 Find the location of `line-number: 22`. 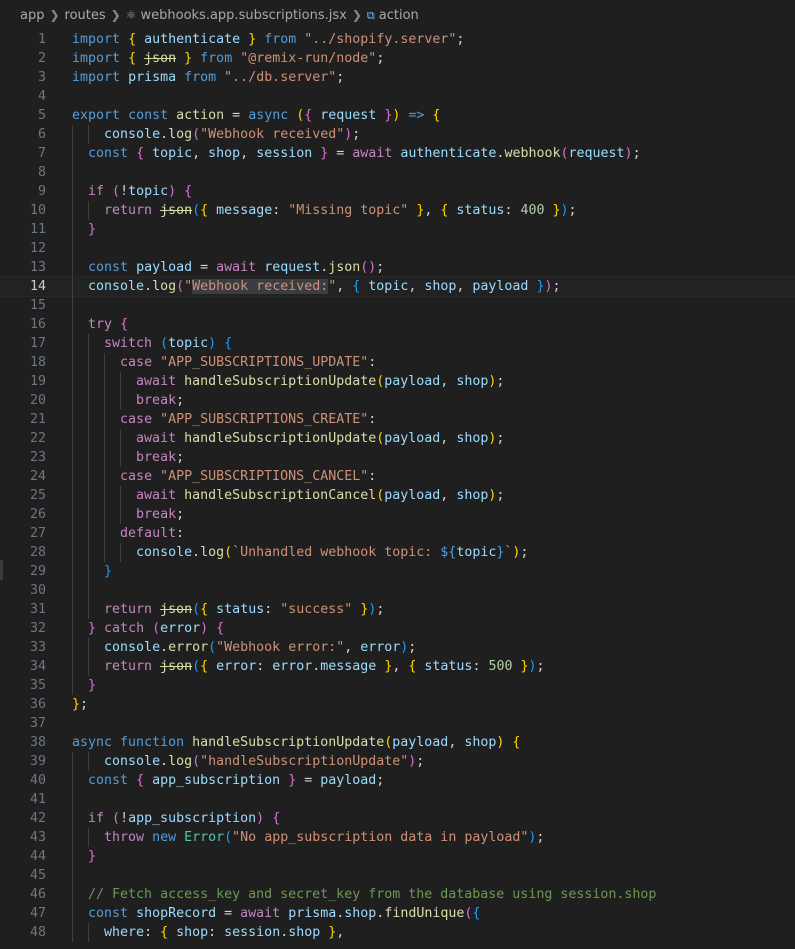

line-number: 22 is located at coordinates (23, 438).